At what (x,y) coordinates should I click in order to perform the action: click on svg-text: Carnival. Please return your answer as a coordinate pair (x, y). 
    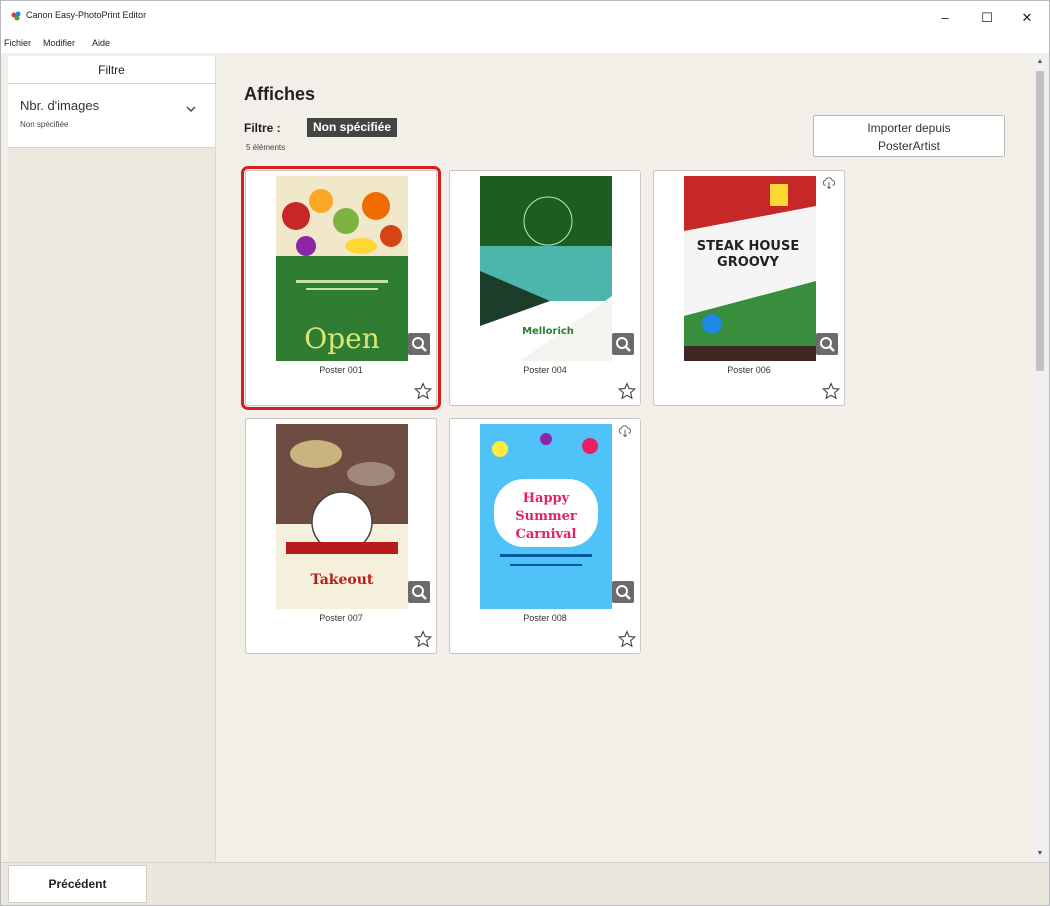
    Looking at the image, I should click on (546, 534).